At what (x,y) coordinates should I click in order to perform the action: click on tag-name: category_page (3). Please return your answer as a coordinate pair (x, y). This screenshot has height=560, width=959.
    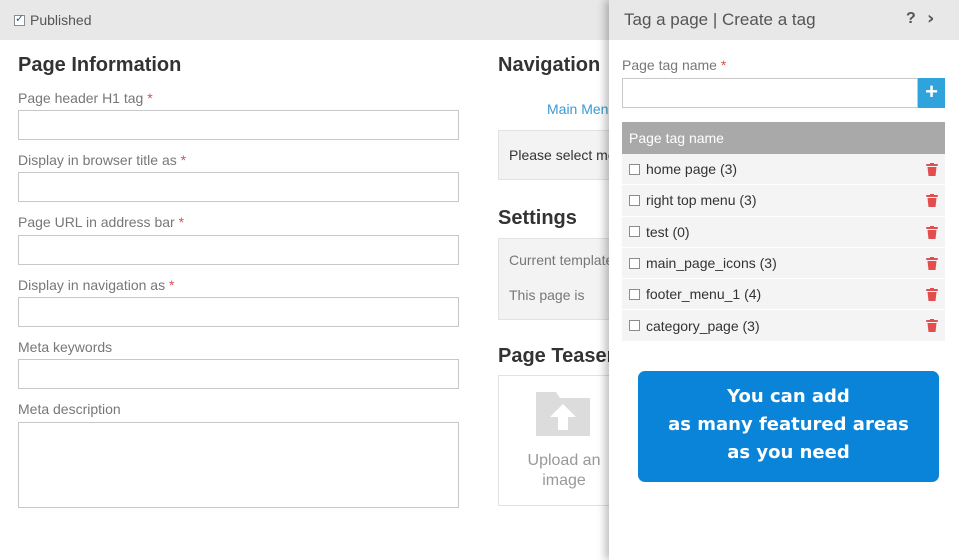
    Looking at the image, I should click on (703, 325).